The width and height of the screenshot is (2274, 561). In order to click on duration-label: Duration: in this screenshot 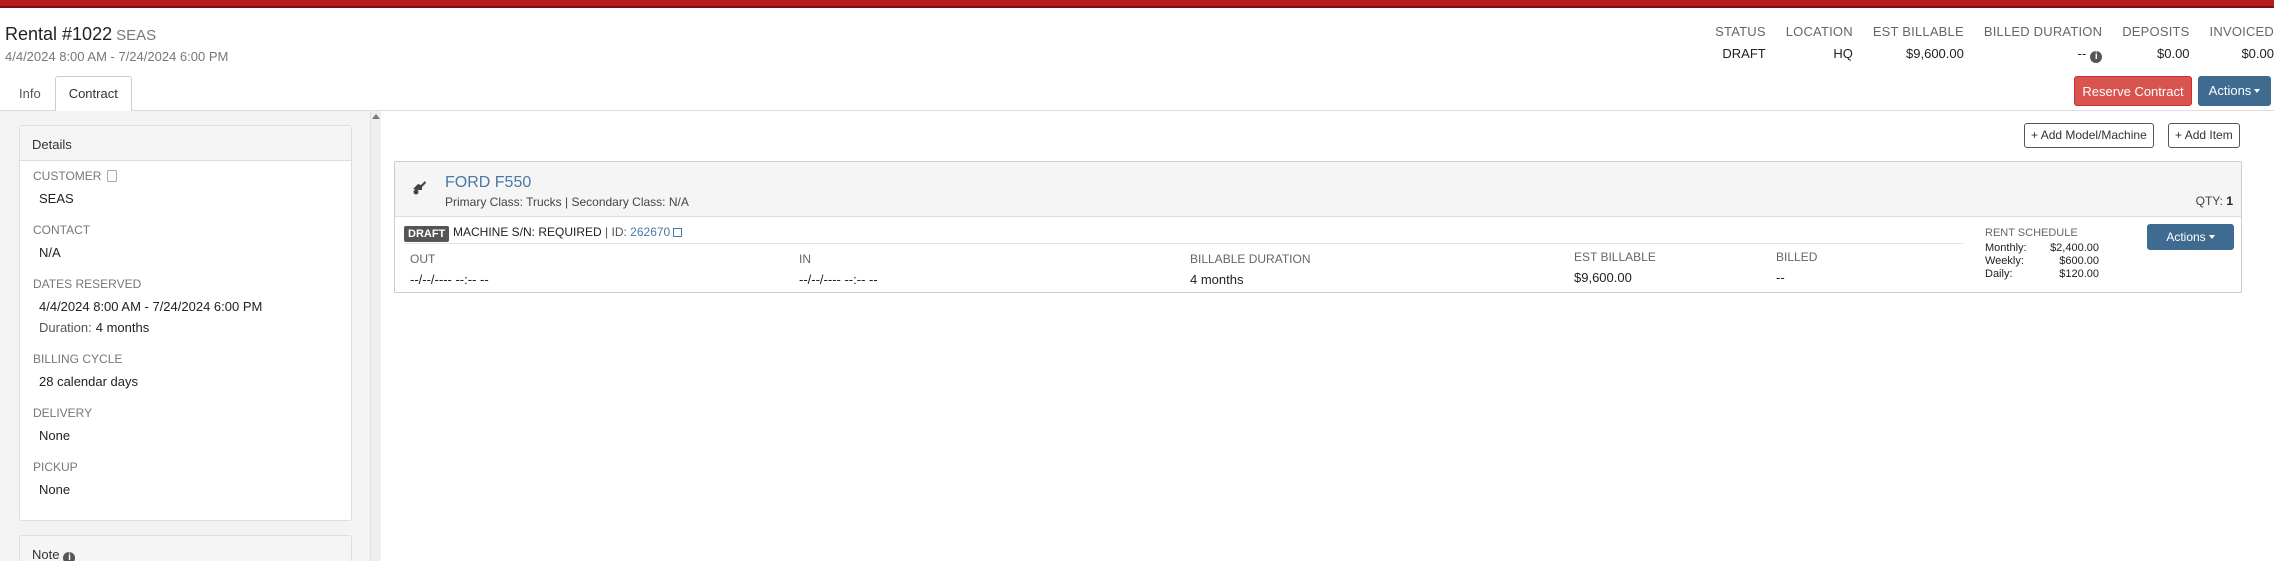, I will do `click(65, 327)`.